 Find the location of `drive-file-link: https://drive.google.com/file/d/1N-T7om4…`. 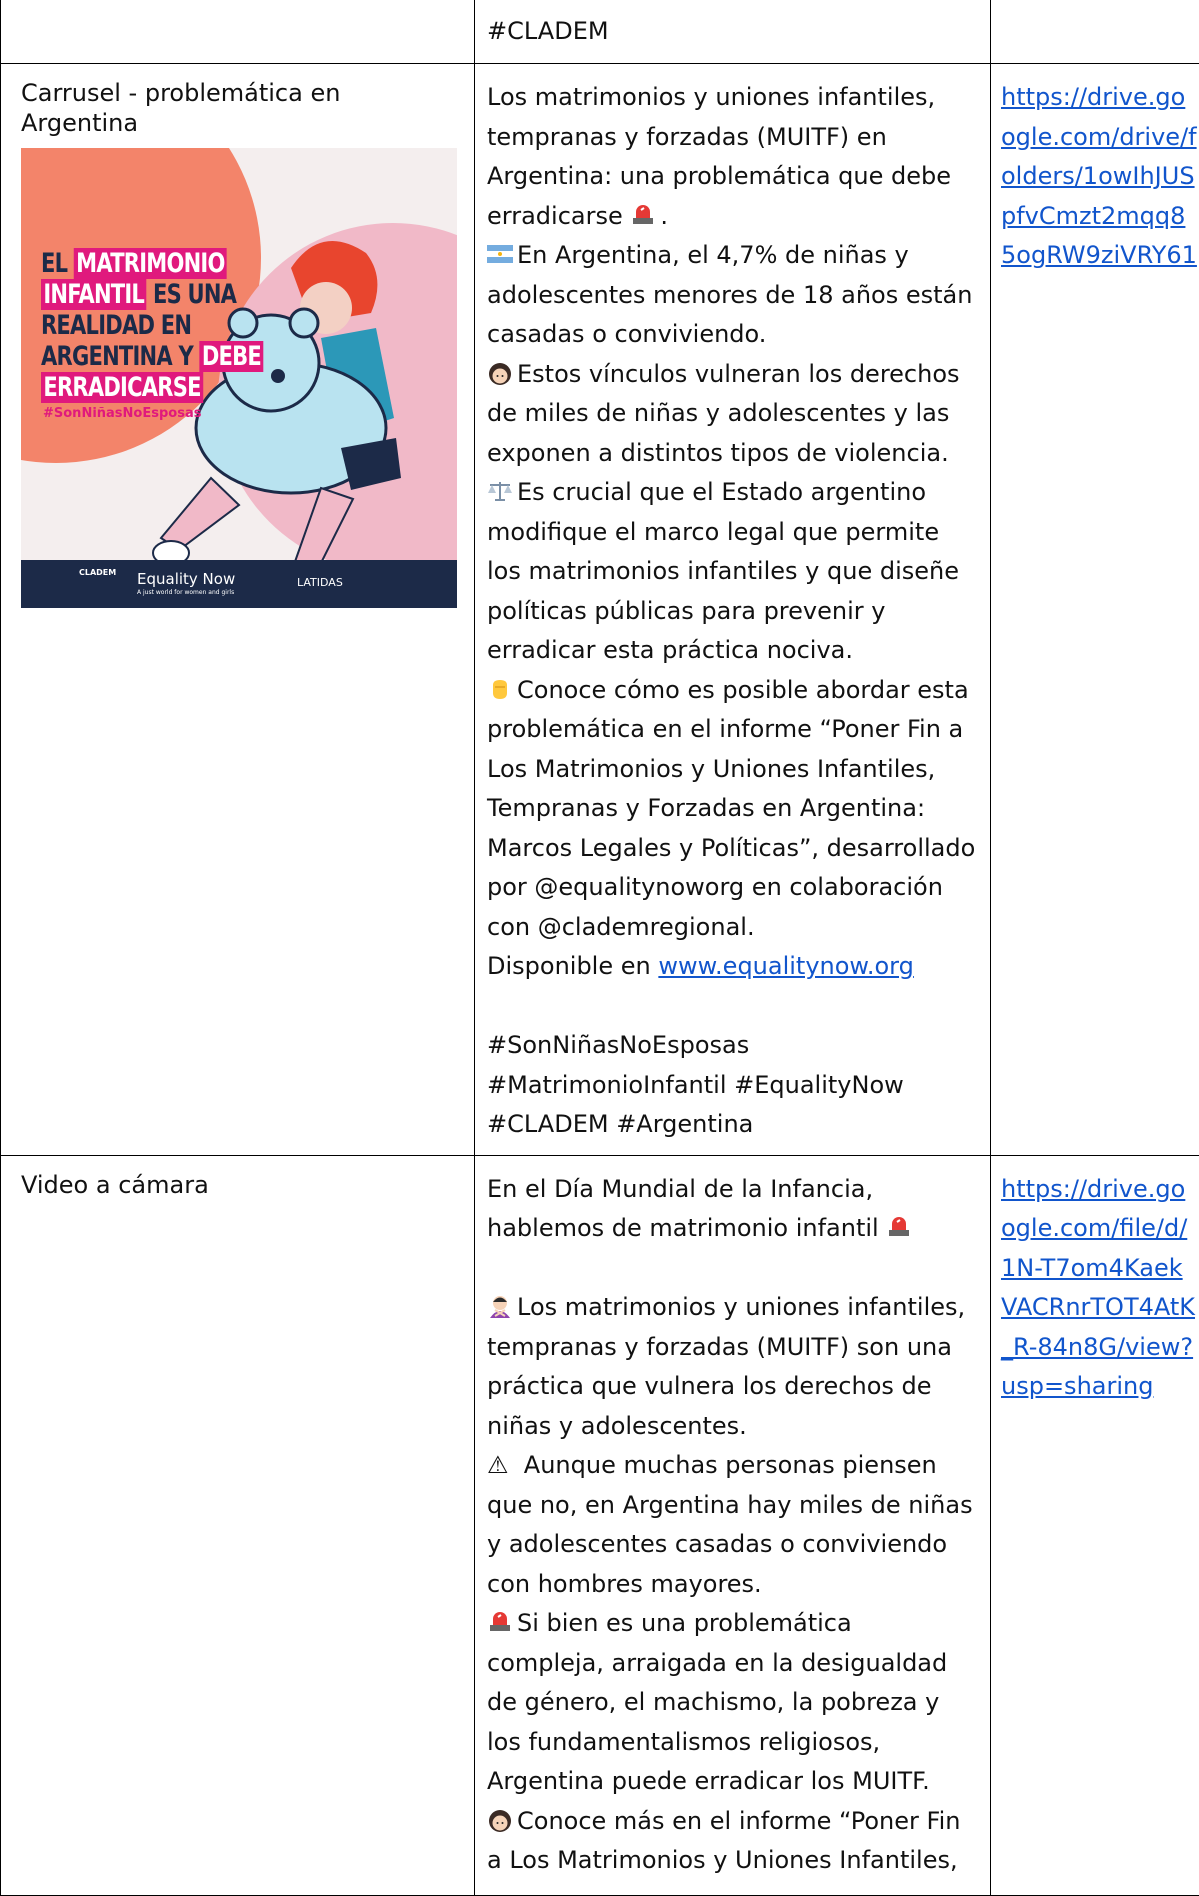

drive-file-link: https://drive.google.com/file/d/1N-T7om4… is located at coordinates (1098, 1288).